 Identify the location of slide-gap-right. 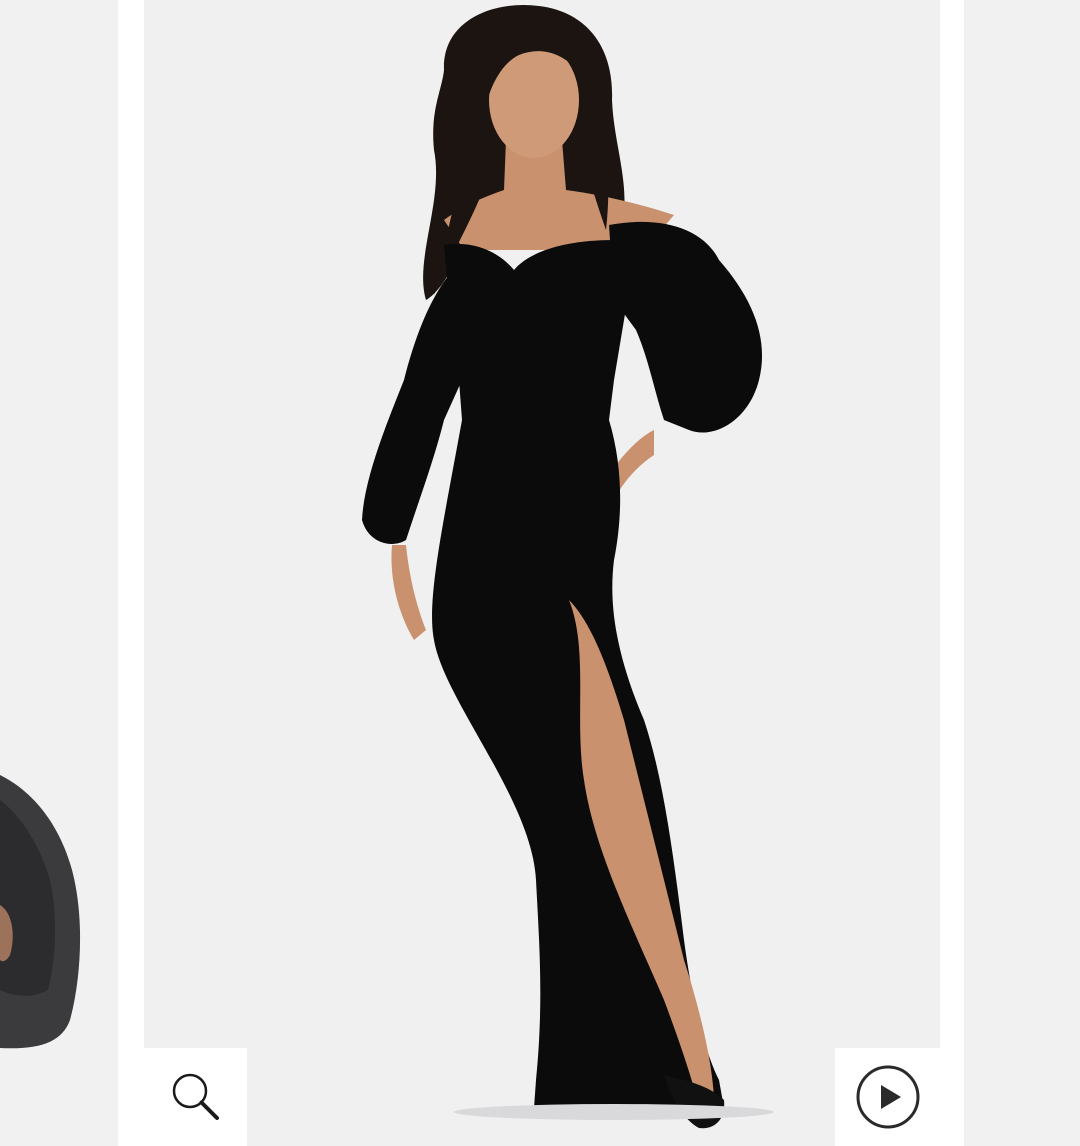
(952, 573).